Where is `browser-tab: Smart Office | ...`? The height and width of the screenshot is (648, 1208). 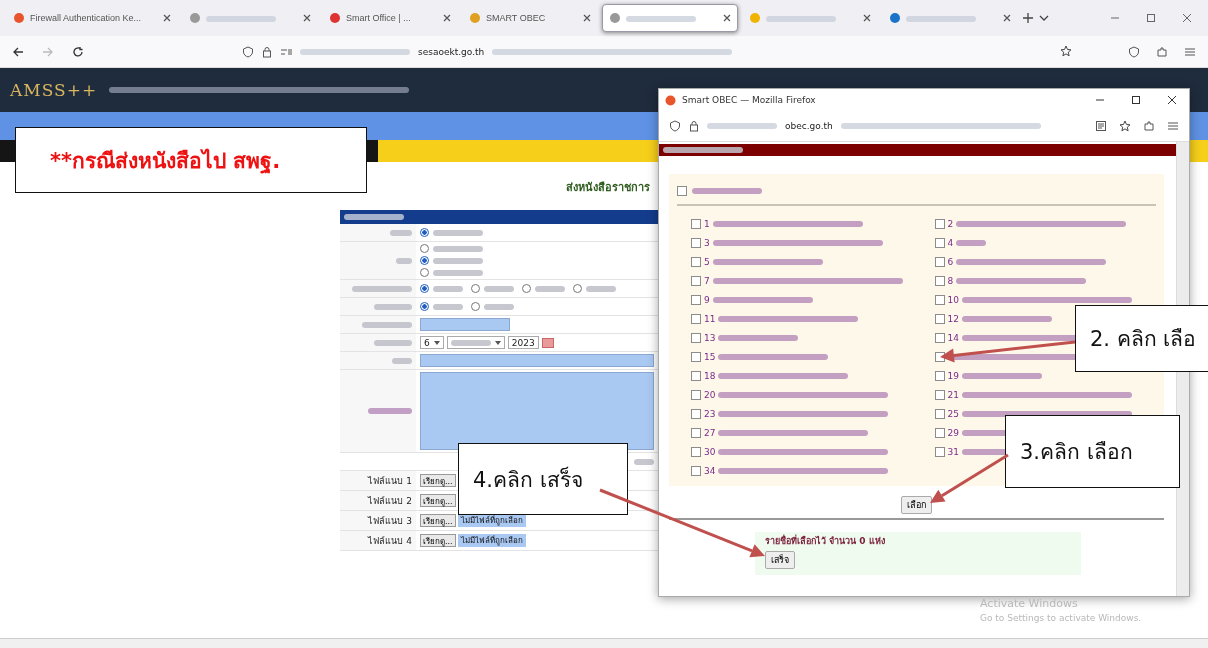
browser-tab: Smart Office | ... is located at coordinates (390, 18).